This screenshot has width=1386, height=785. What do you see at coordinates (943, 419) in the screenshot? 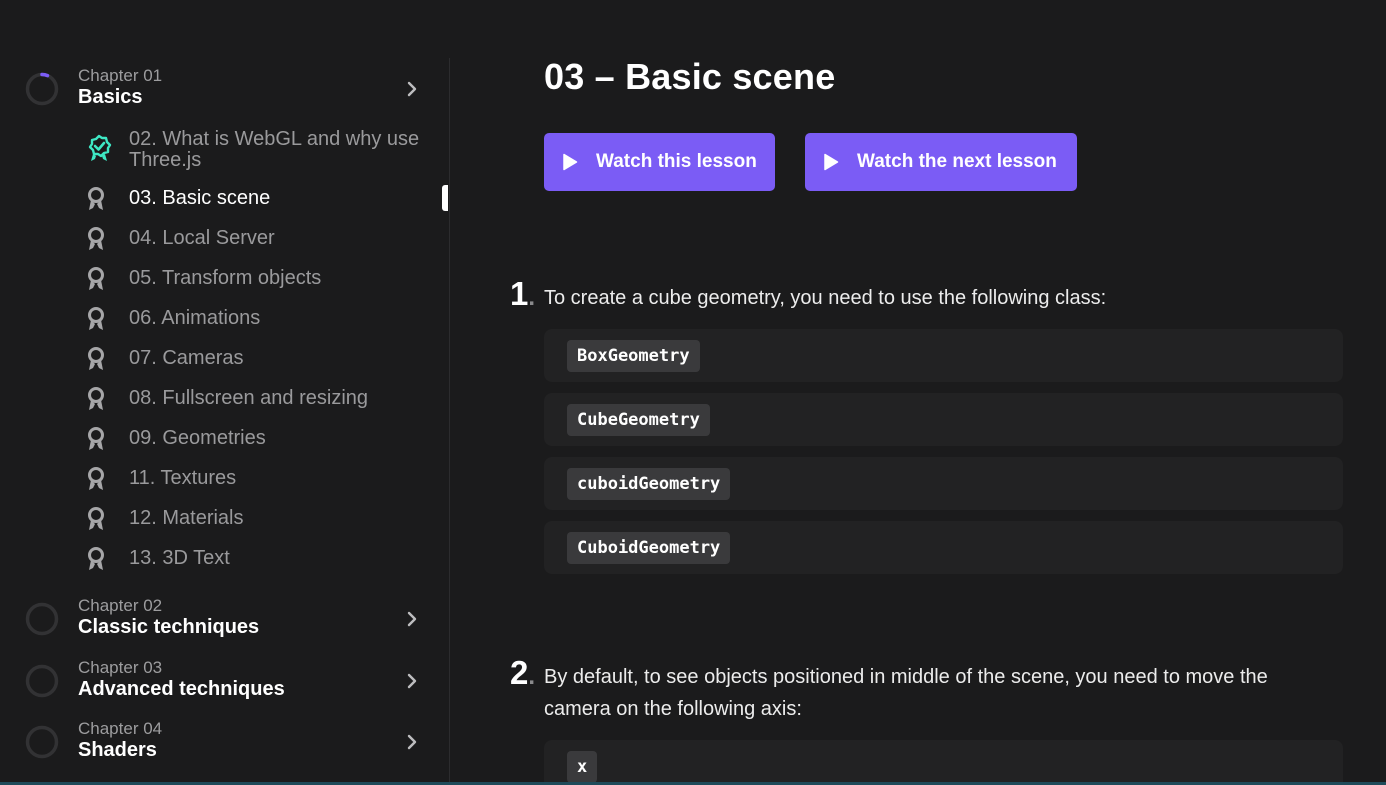
I see `answer-option: CubeGeometry` at bounding box center [943, 419].